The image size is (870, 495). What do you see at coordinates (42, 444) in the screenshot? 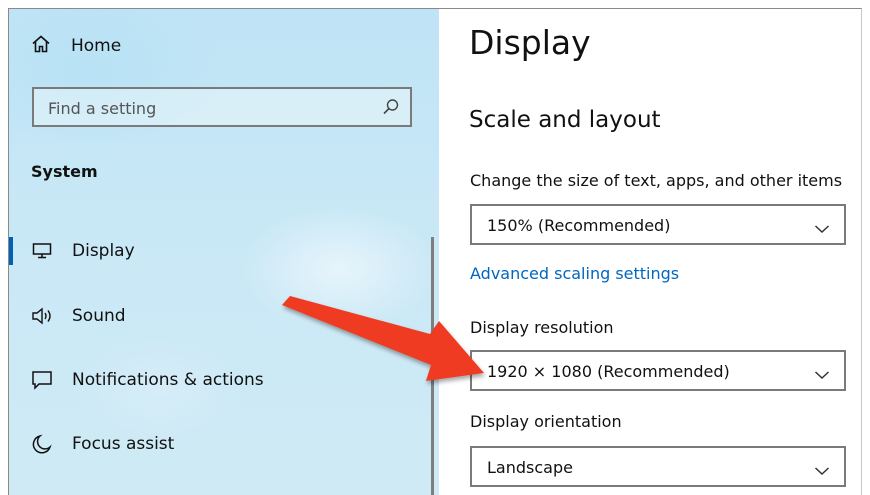
I see `moon-icon` at bounding box center [42, 444].